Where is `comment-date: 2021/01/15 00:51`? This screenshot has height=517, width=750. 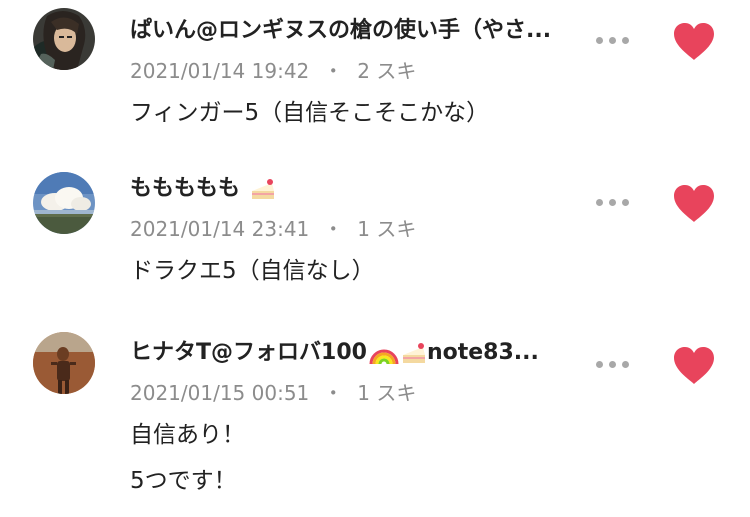
comment-date: 2021/01/15 00:51 is located at coordinates (220, 393).